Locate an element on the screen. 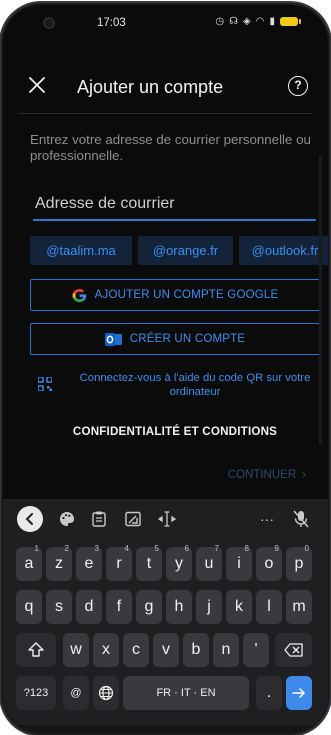 The height and width of the screenshot is (735, 331). vibrate-icon: ◈ is located at coordinates (247, 21).